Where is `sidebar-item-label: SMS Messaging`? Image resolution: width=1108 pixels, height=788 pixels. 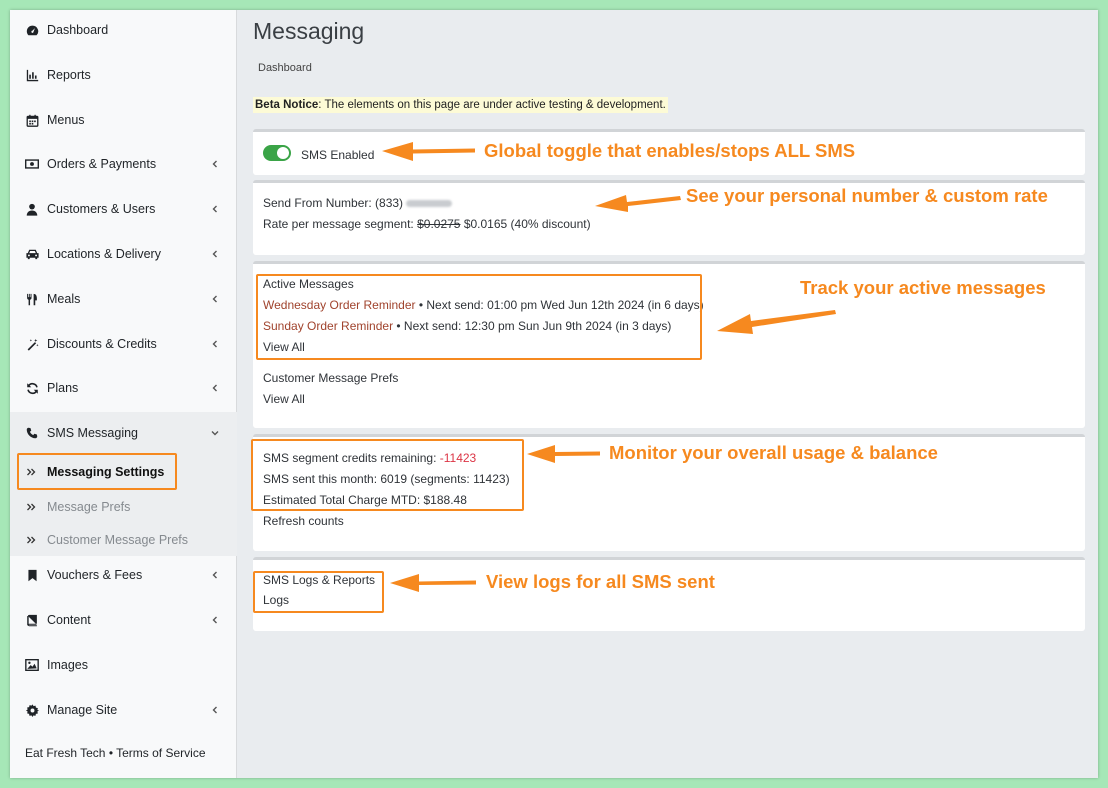 sidebar-item-label: SMS Messaging is located at coordinates (93, 433).